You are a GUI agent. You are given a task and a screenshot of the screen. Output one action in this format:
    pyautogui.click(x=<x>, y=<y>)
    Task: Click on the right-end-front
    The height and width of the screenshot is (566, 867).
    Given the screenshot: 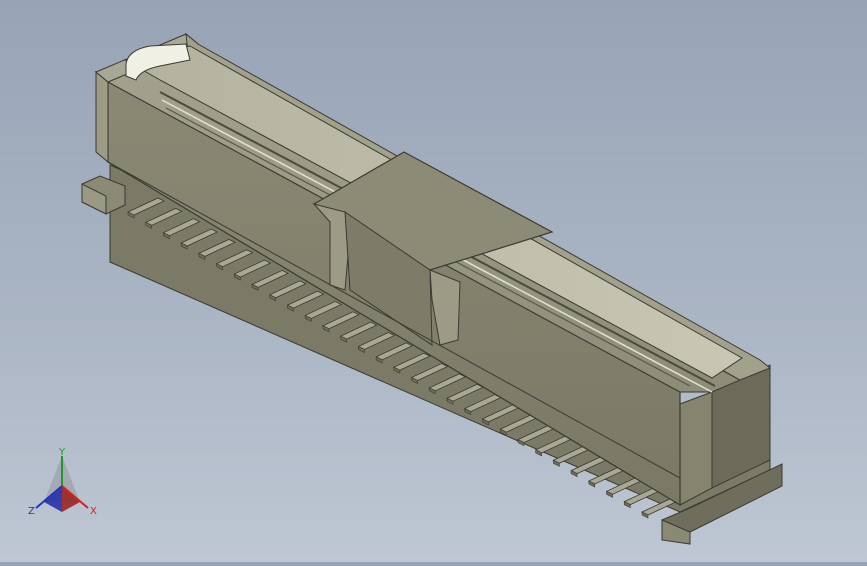 What is the action you would take?
    pyautogui.click(x=696, y=448)
    